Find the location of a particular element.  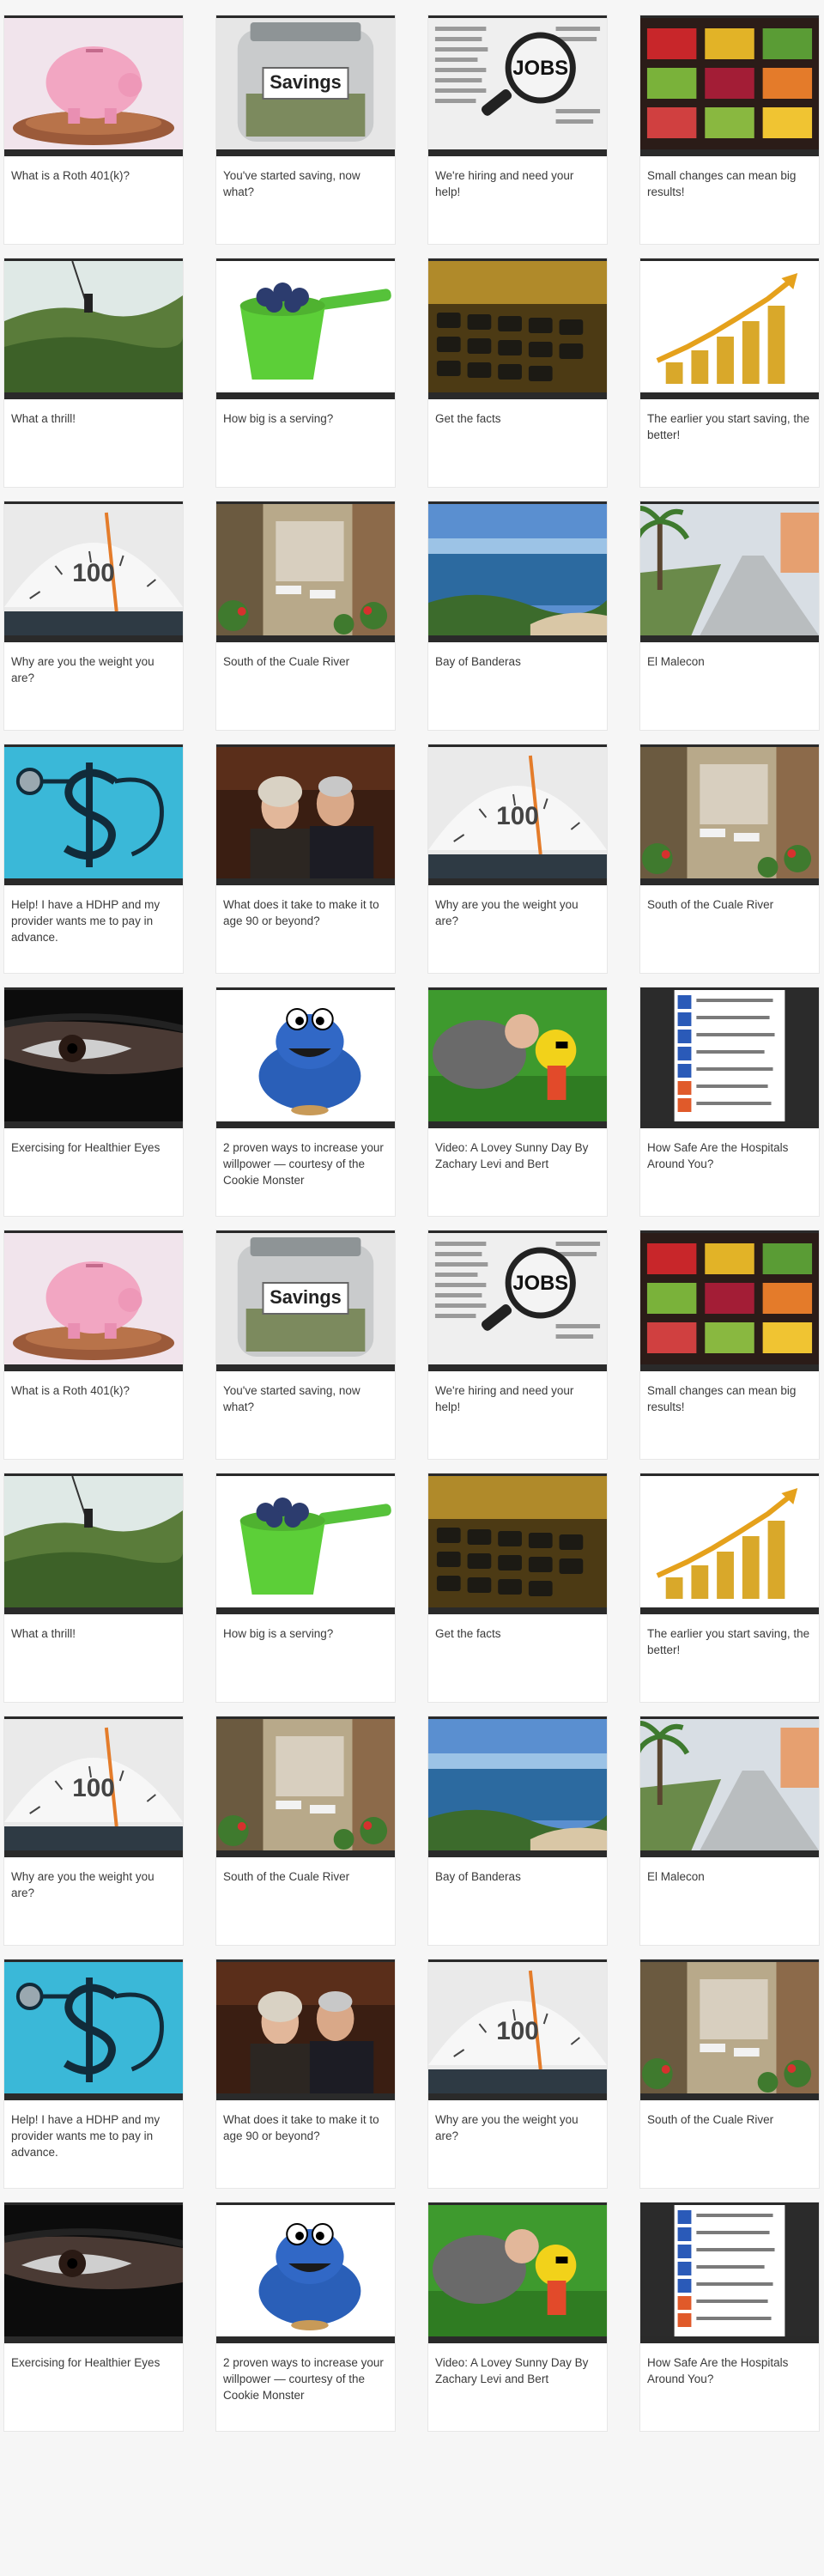

savings-jar-thumbnail: Savings is located at coordinates (305, 1301).